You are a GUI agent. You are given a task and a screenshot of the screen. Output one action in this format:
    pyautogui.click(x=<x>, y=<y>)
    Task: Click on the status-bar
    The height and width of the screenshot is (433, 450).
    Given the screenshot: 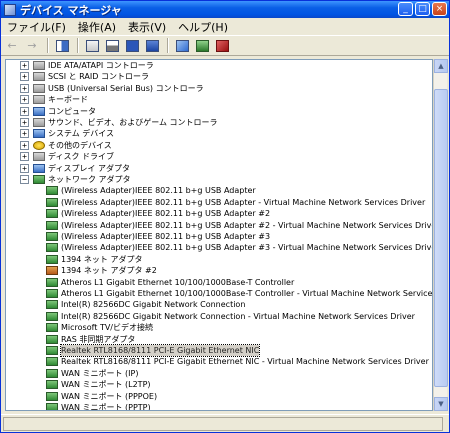 What is the action you would take?
    pyautogui.click(x=225, y=423)
    